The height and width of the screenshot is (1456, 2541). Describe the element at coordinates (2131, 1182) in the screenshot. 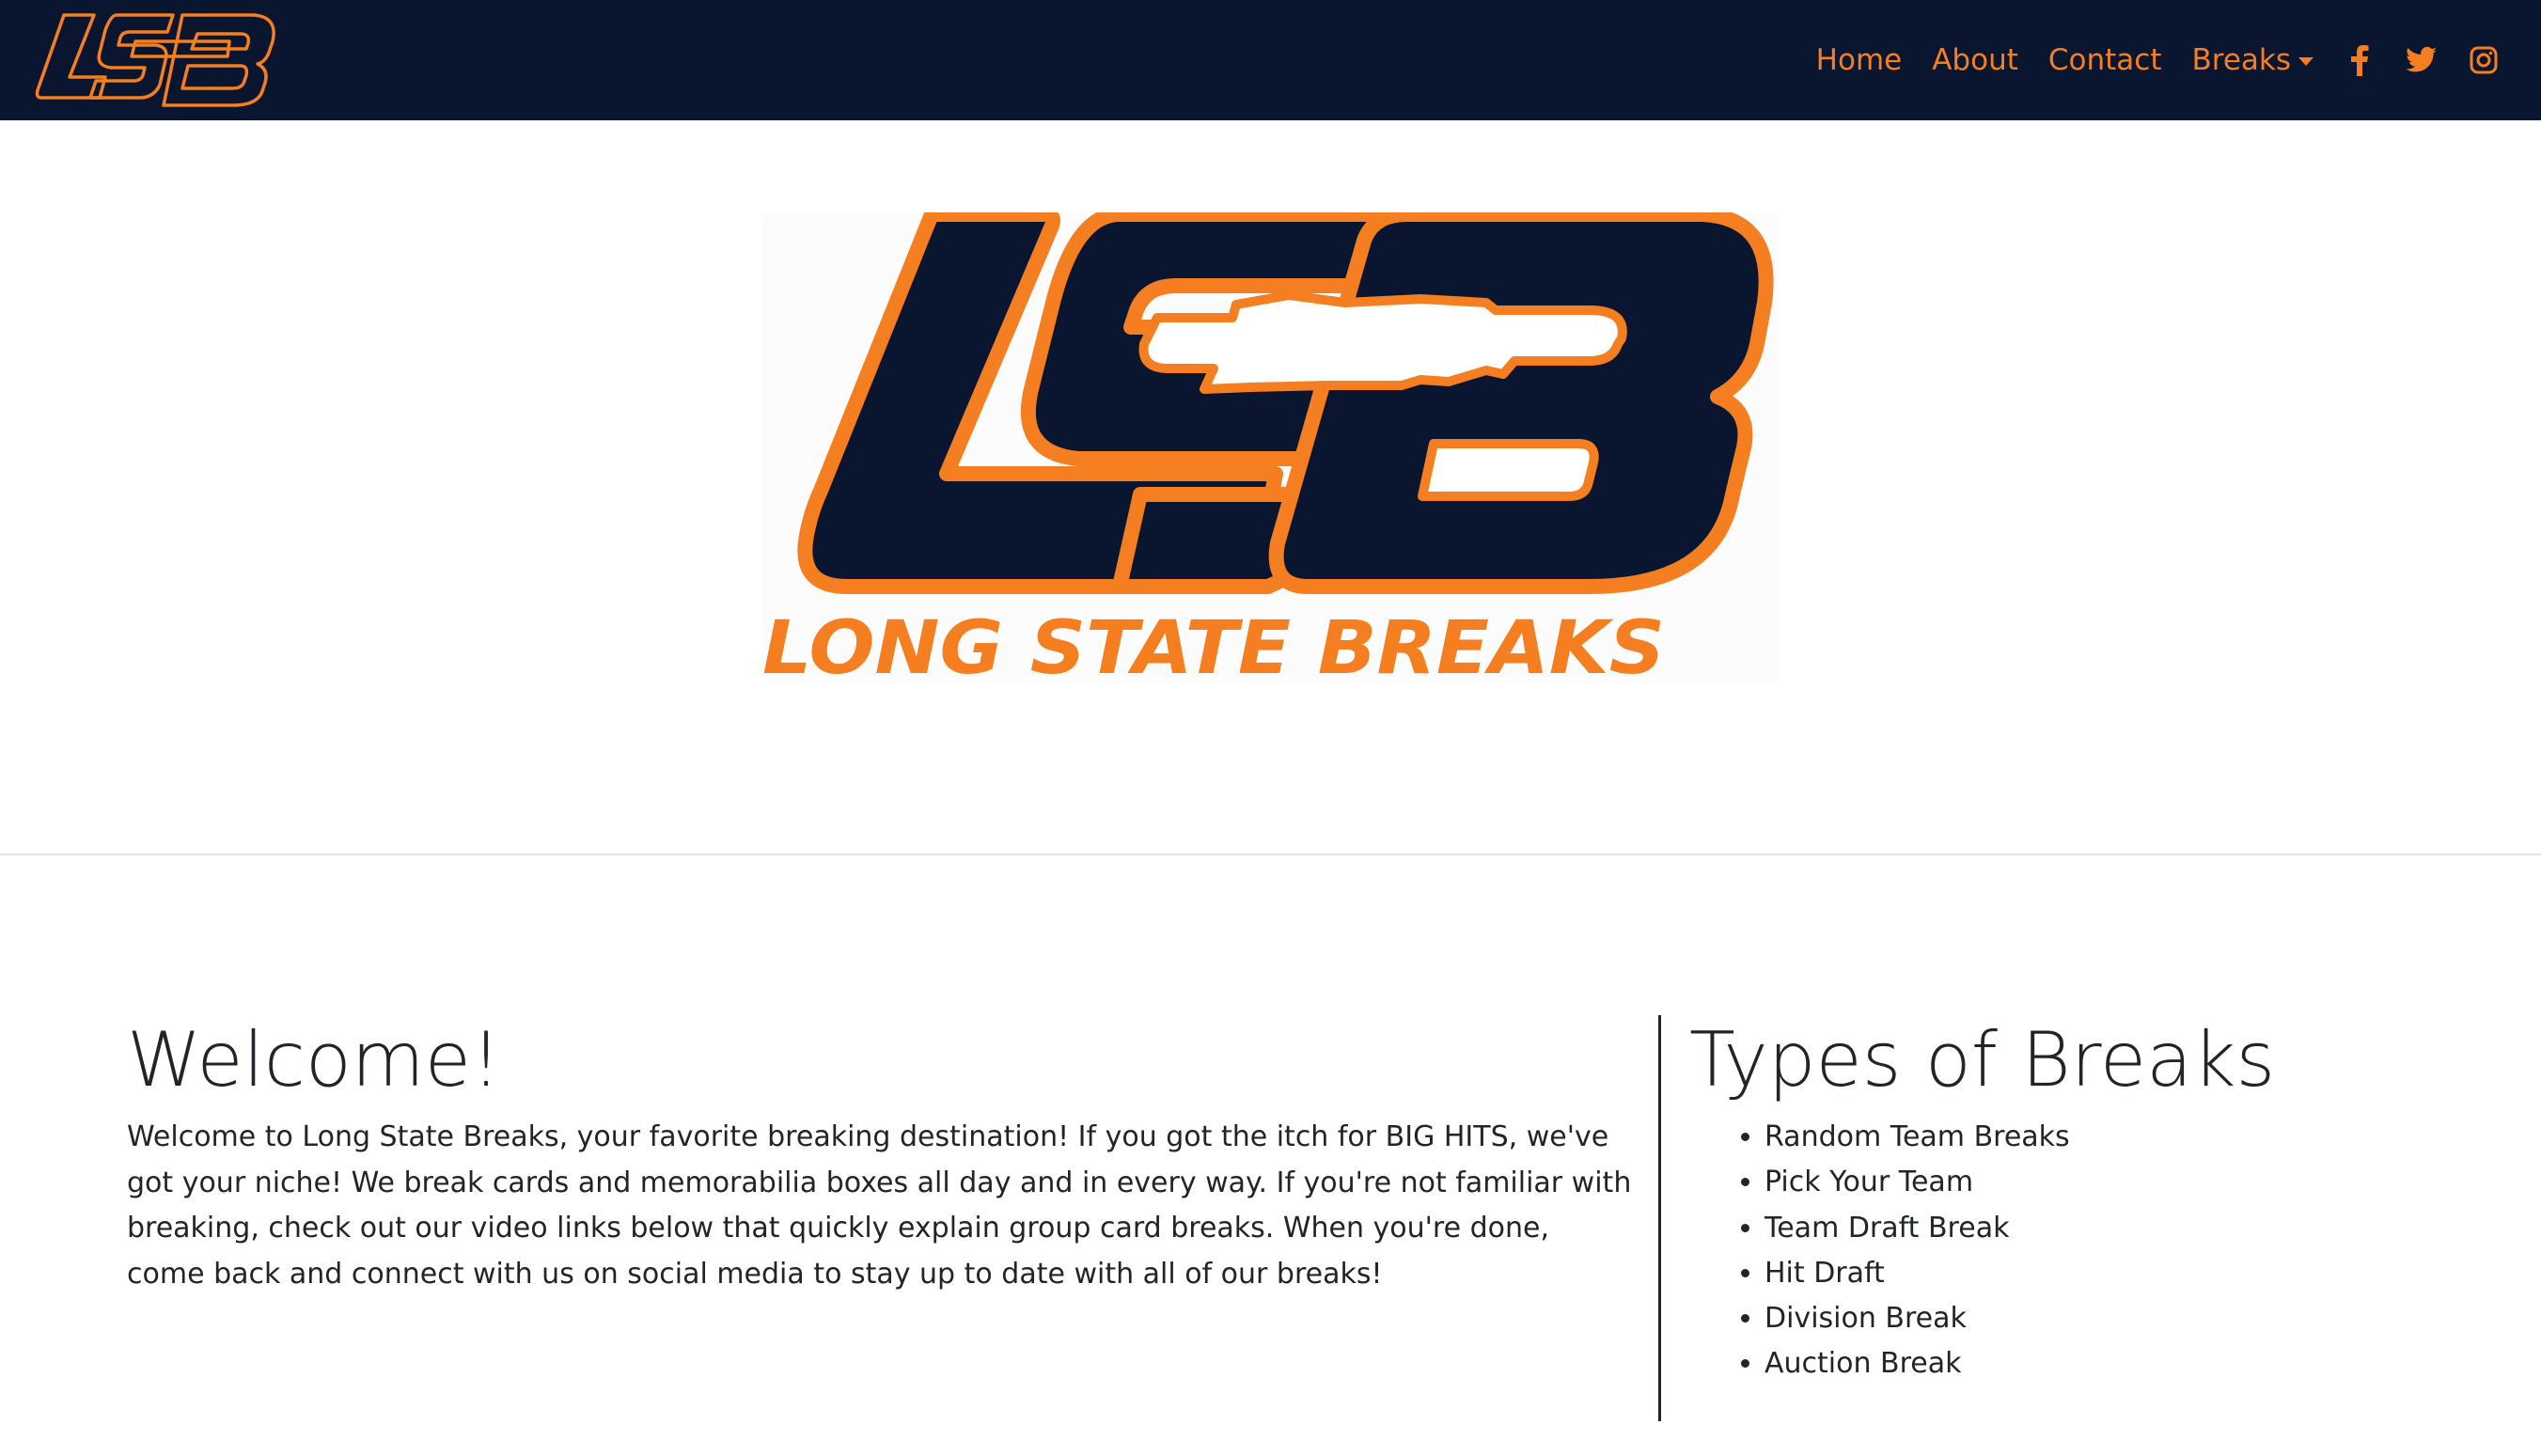

I see `list-item: Pick Your Team` at that location.